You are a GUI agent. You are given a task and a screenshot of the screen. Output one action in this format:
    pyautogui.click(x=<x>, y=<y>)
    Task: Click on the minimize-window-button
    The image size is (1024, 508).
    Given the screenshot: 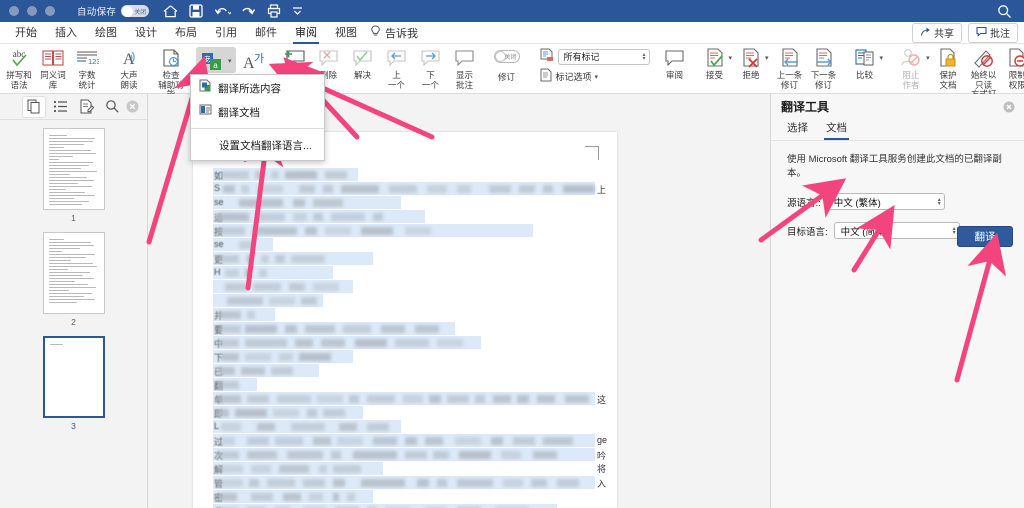 What is the action you would take?
    pyautogui.click(x=32, y=11)
    